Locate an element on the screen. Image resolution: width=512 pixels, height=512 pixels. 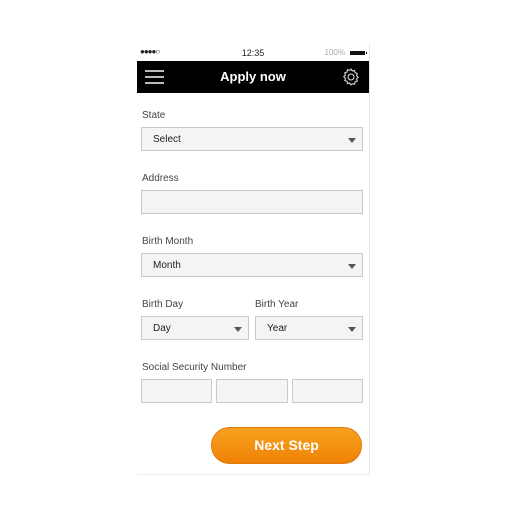
battery-icon is located at coordinates (358, 53).